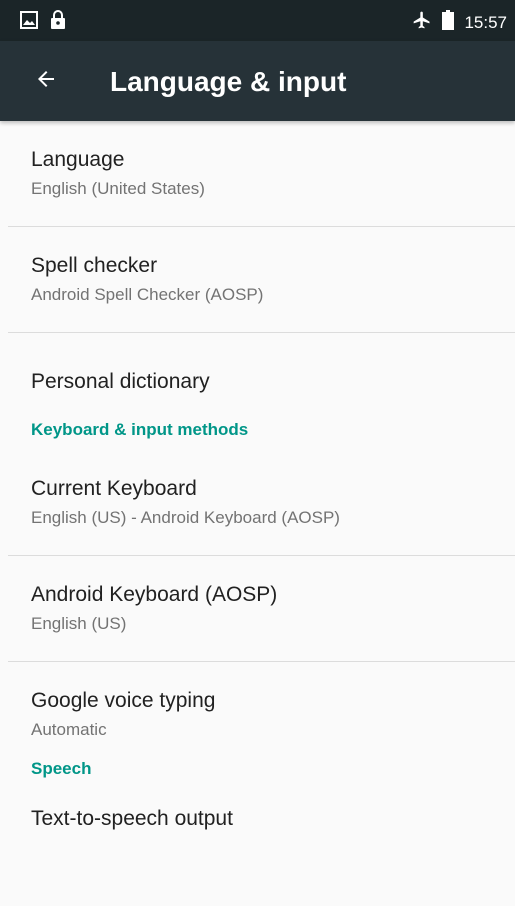 The height and width of the screenshot is (906, 515). Describe the element at coordinates (185, 517) in the screenshot. I see `current-keyboard-summary: English (US) - Android Keyboard (AOSP)` at that location.